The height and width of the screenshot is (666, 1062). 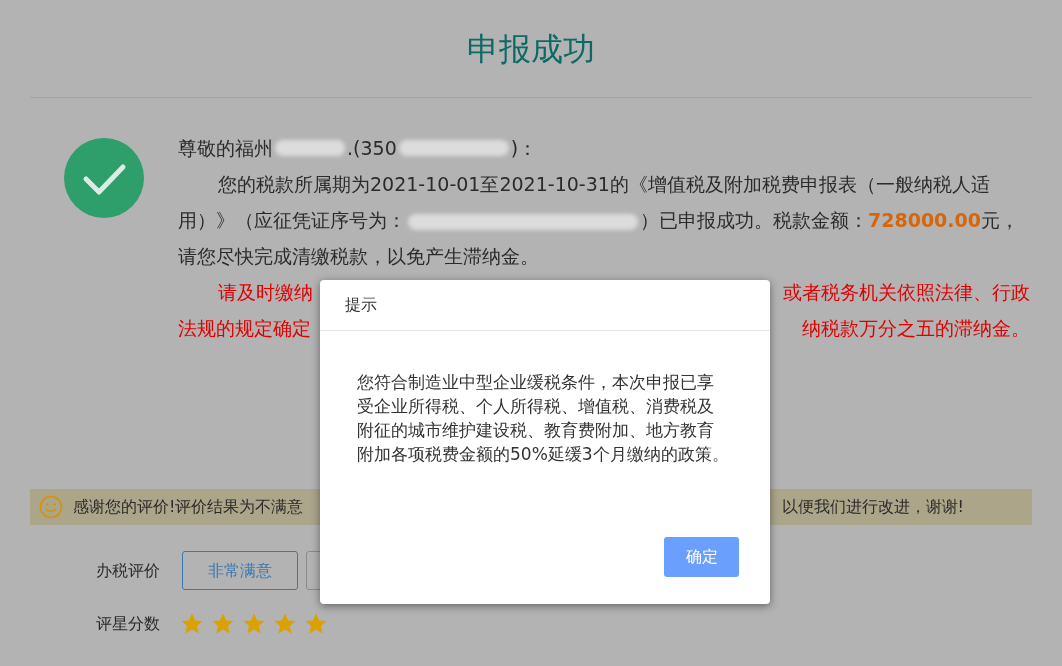 What do you see at coordinates (531, 49) in the screenshot?
I see `page-title: 申报成功` at bounding box center [531, 49].